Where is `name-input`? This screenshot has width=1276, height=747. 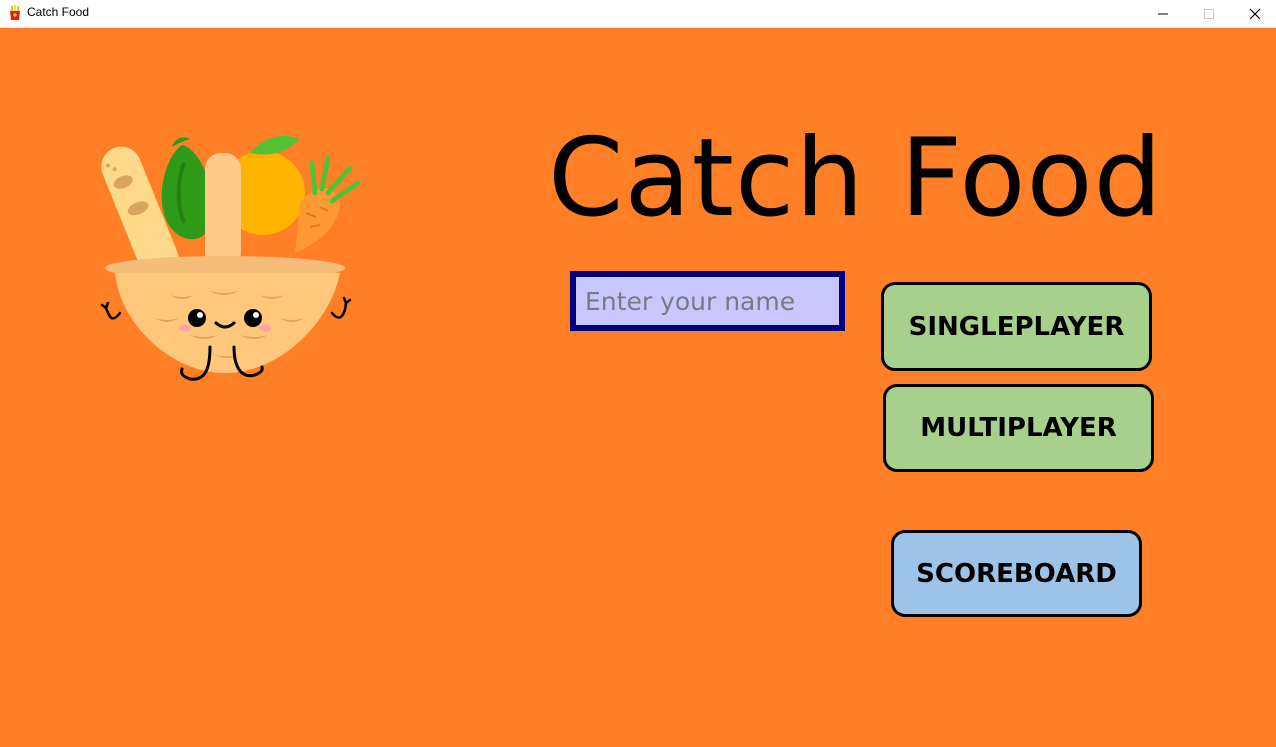 name-input is located at coordinates (707, 301).